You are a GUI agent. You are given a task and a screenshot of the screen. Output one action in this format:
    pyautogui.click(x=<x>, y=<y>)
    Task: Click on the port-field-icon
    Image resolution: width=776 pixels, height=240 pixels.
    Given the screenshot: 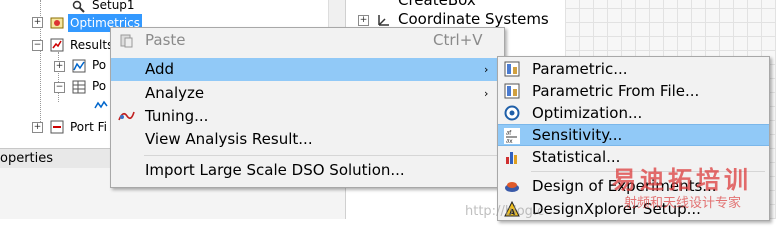 What is the action you would take?
    pyautogui.click(x=57, y=127)
    